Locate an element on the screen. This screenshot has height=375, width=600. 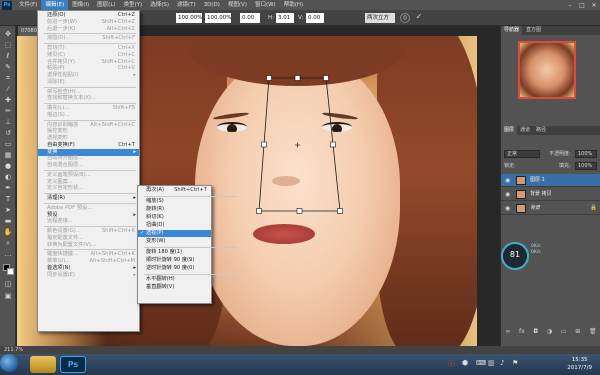
flag-icon: ⚑ is located at coordinates (515, 363).